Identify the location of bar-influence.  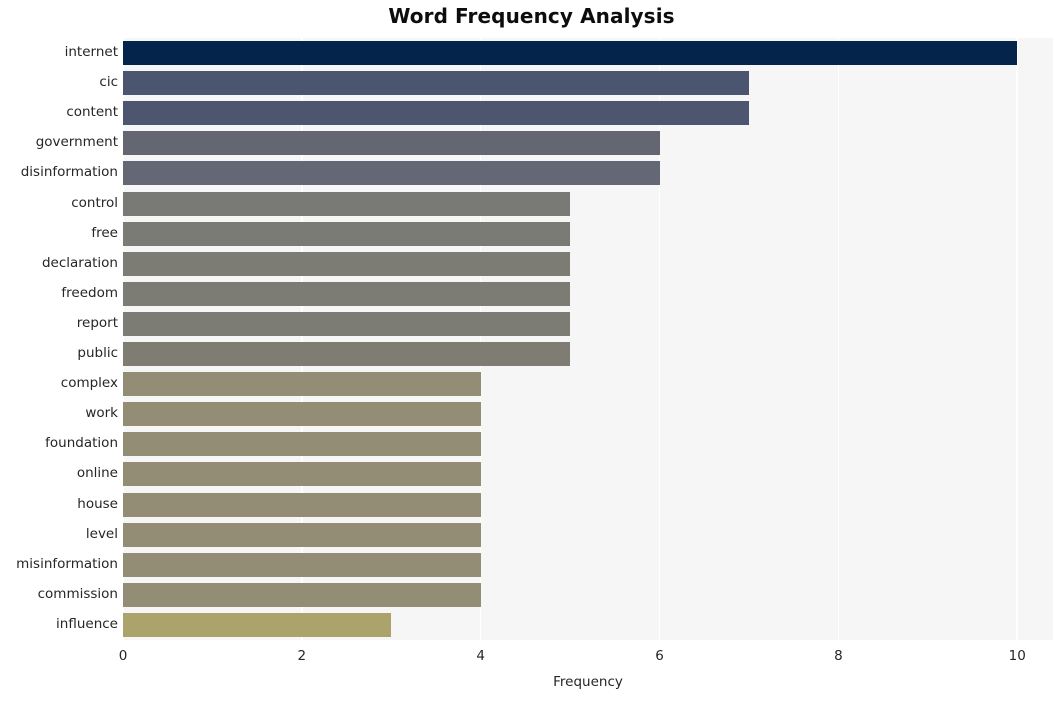
(257, 624).